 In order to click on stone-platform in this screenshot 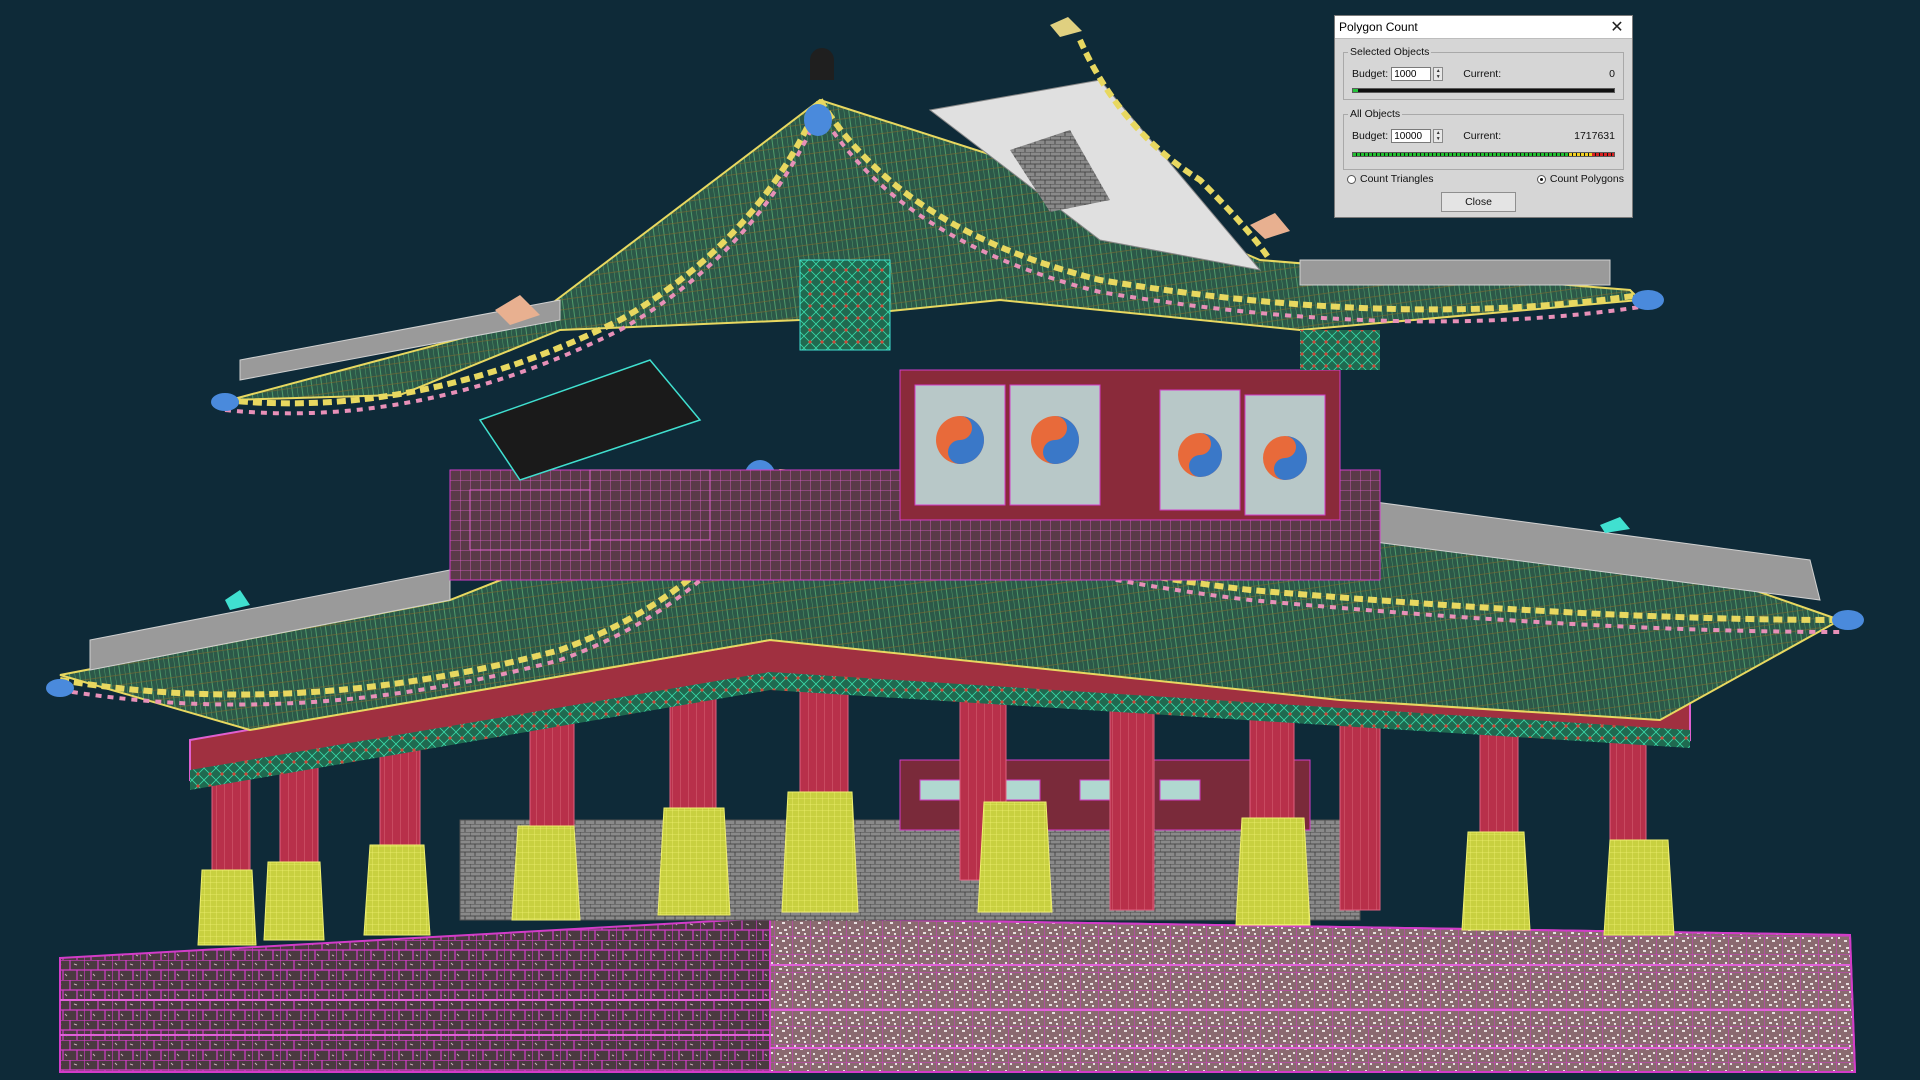, I will do `click(958, 994)`.